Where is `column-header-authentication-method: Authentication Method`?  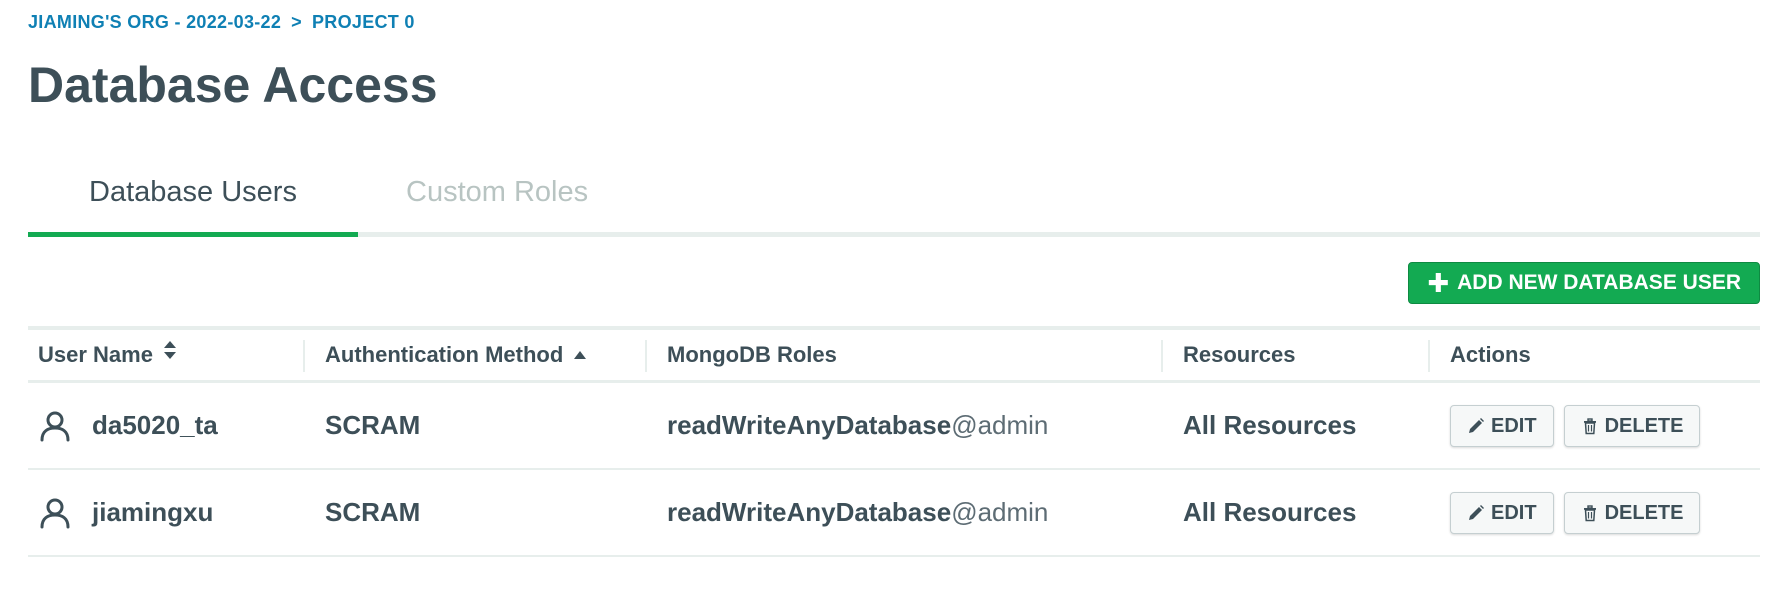 column-header-authentication-method: Authentication Method is located at coordinates (456, 355).